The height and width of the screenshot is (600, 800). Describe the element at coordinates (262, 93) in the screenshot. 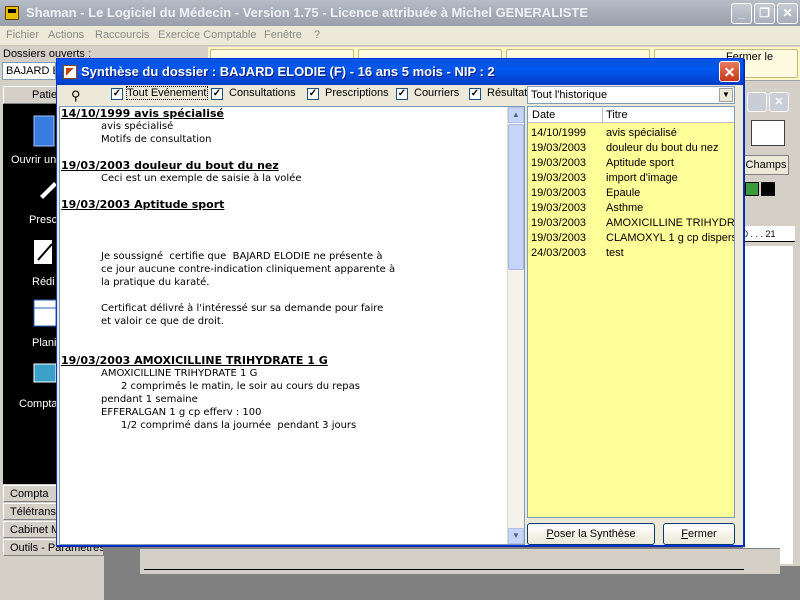

I see `label-consultations: Consultations` at that location.